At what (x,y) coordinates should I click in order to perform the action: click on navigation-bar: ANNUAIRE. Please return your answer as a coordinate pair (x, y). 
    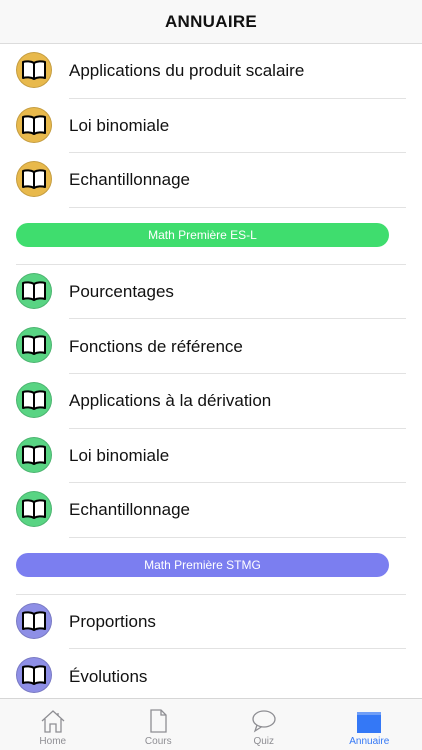
    Looking at the image, I should click on (211, 22).